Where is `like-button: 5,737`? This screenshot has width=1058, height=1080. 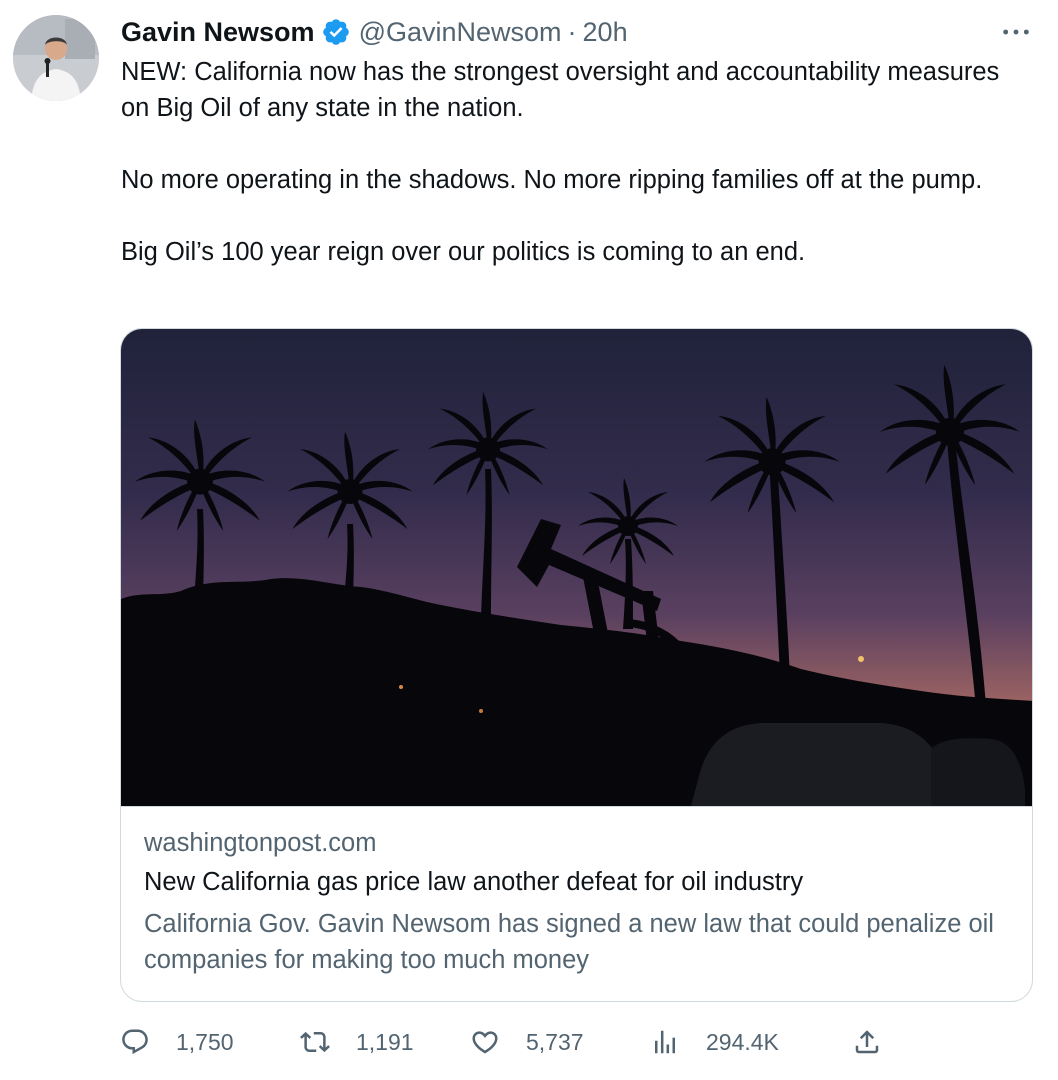 like-button: 5,737 is located at coordinates (527, 1042).